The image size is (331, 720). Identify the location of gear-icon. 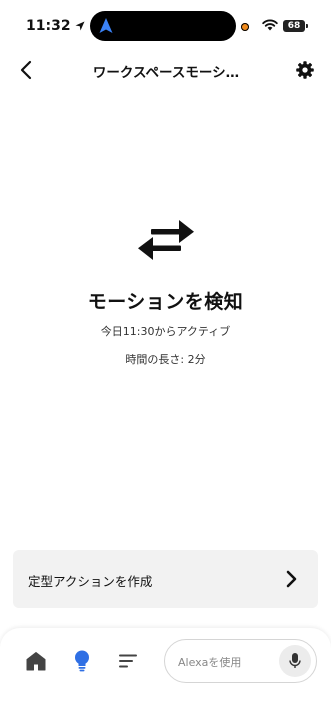
(305, 70).